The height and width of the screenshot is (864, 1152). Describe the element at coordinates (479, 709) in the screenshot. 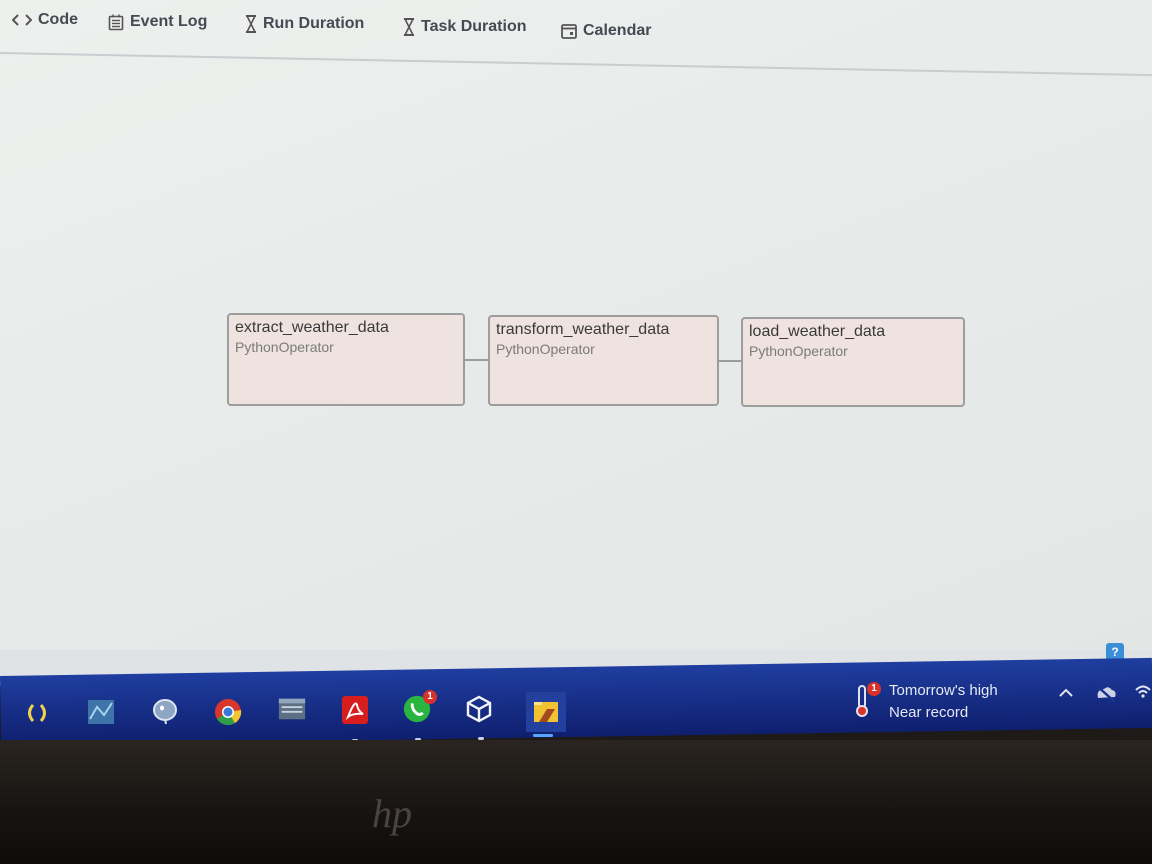

I see `virtualbox-icon` at that location.